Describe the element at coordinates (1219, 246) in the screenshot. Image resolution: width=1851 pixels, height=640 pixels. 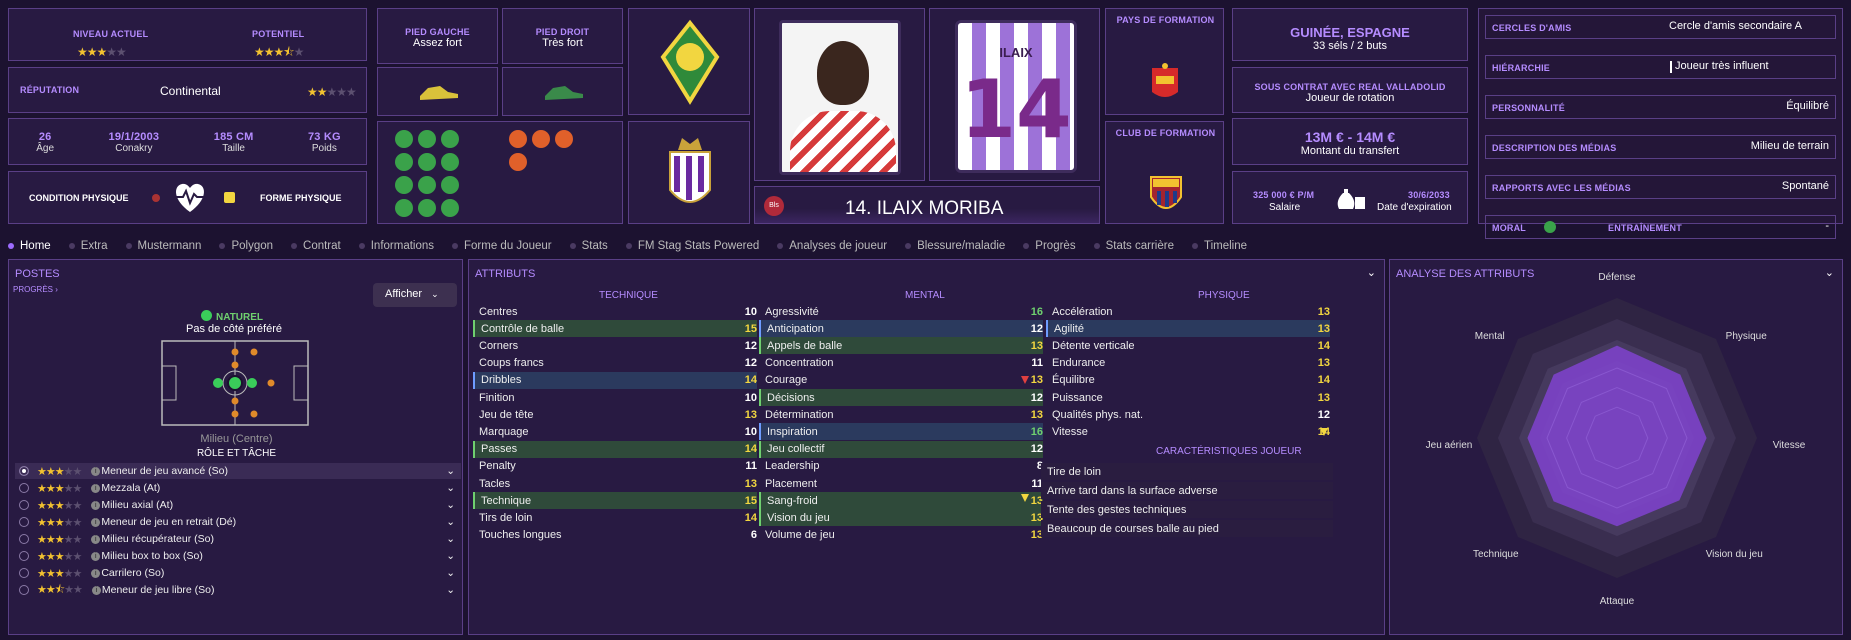
I see `tab-timeline: Timeline` at that location.